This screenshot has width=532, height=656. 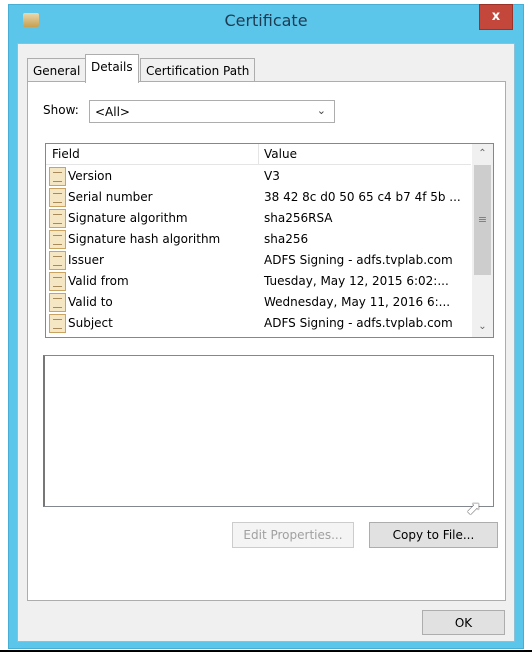 I want to click on list-item: Signature hash algorithm sha256, so click(x=258, y=239).